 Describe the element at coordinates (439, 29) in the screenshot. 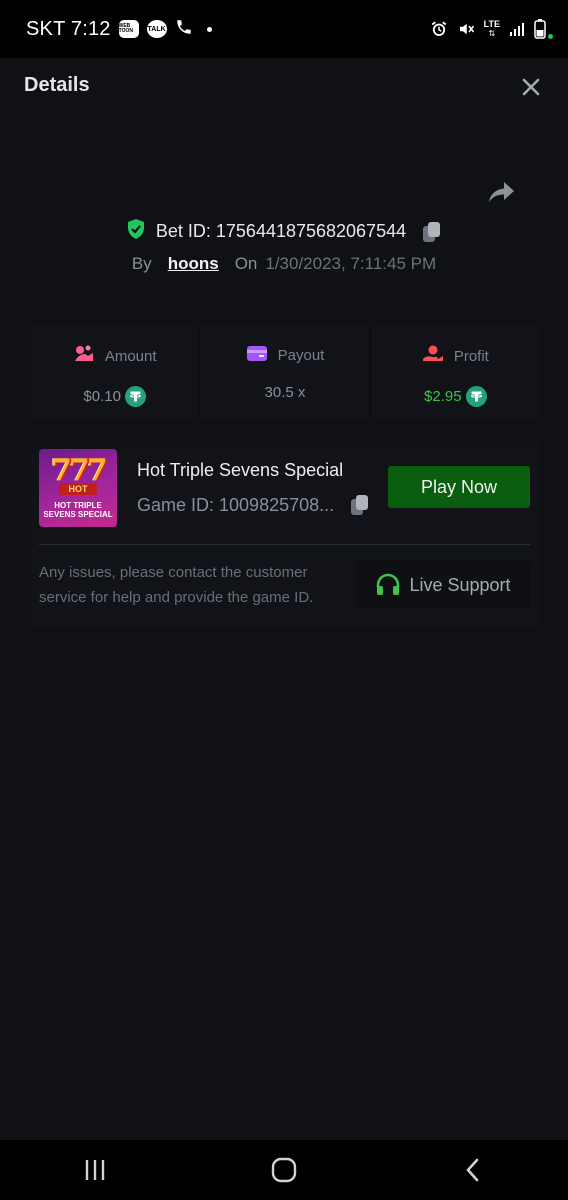

I see `alarm-icon` at that location.